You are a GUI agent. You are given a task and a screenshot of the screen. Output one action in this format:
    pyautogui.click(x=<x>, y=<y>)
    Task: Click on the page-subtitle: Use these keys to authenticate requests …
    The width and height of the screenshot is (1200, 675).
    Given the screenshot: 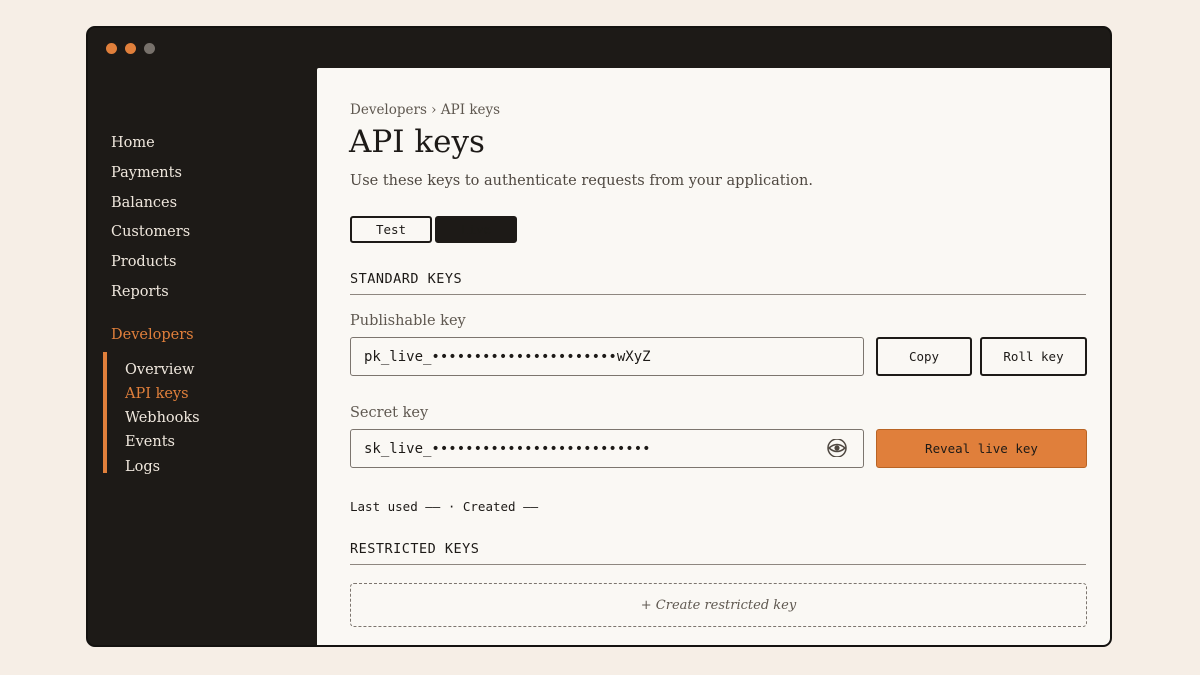 What is the action you would take?
    pyautogui.click(x=581, y=181)
    